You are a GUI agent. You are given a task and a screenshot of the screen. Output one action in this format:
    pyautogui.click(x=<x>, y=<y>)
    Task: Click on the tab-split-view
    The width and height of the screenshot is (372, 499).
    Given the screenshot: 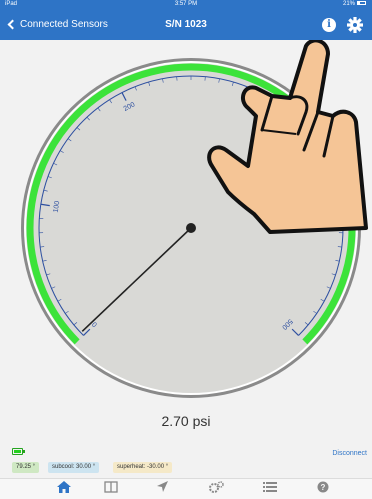 What is the action you would take?
    pyautogui.click(x=111, y=490)
    